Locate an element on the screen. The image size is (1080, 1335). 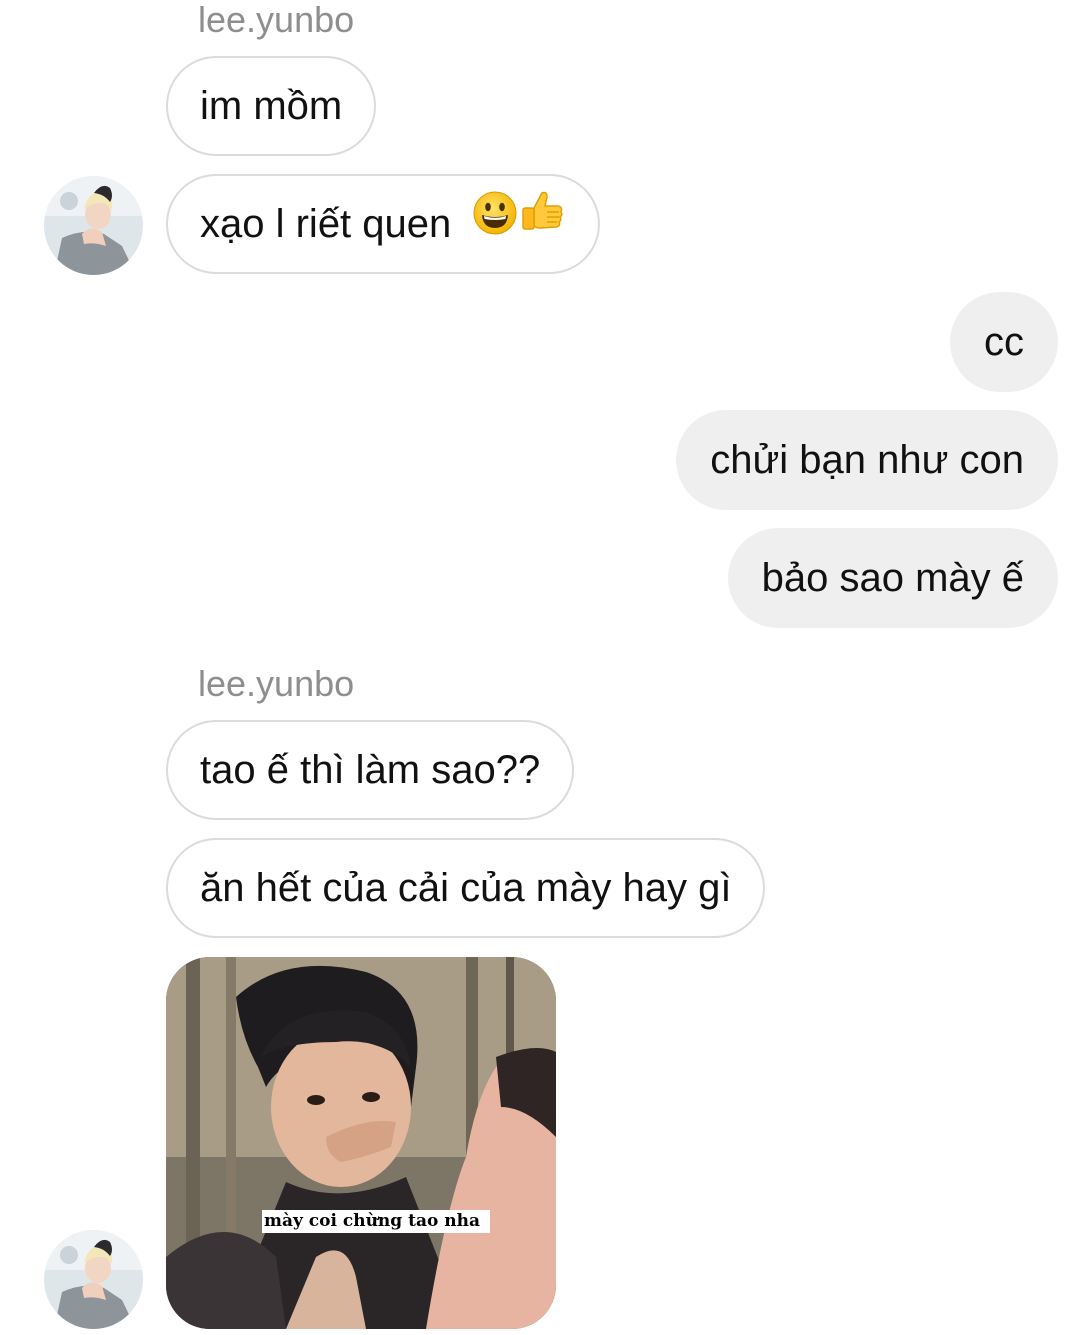
message-text: cc is located at coordinates (1004, 342).